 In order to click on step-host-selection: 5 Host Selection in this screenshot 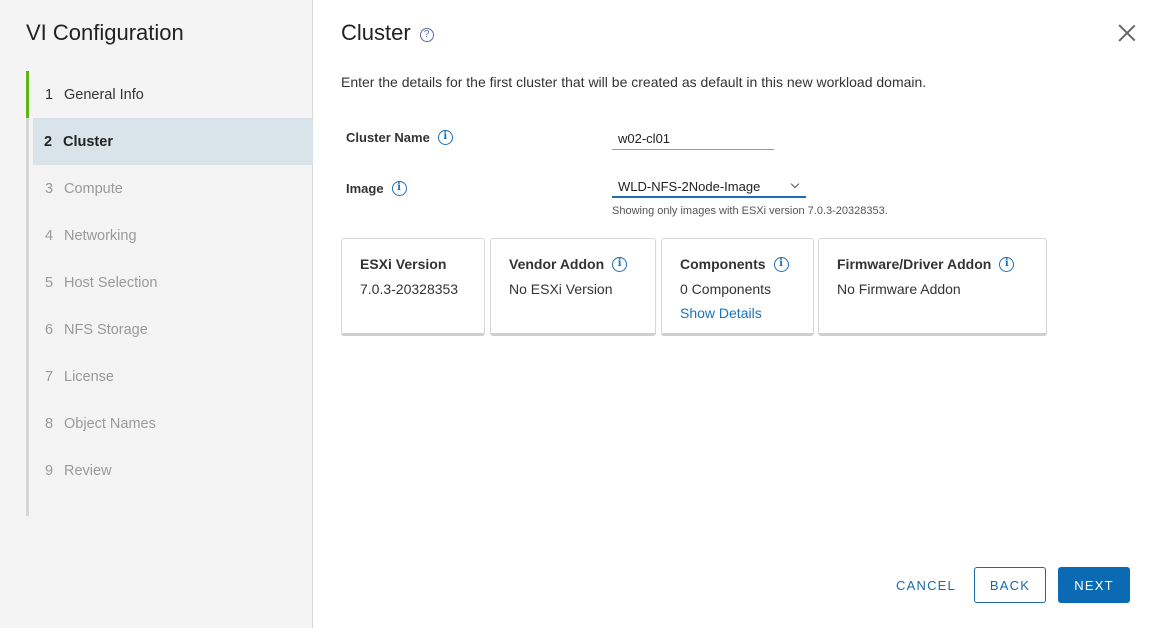, I will do `click(171, 282)`.